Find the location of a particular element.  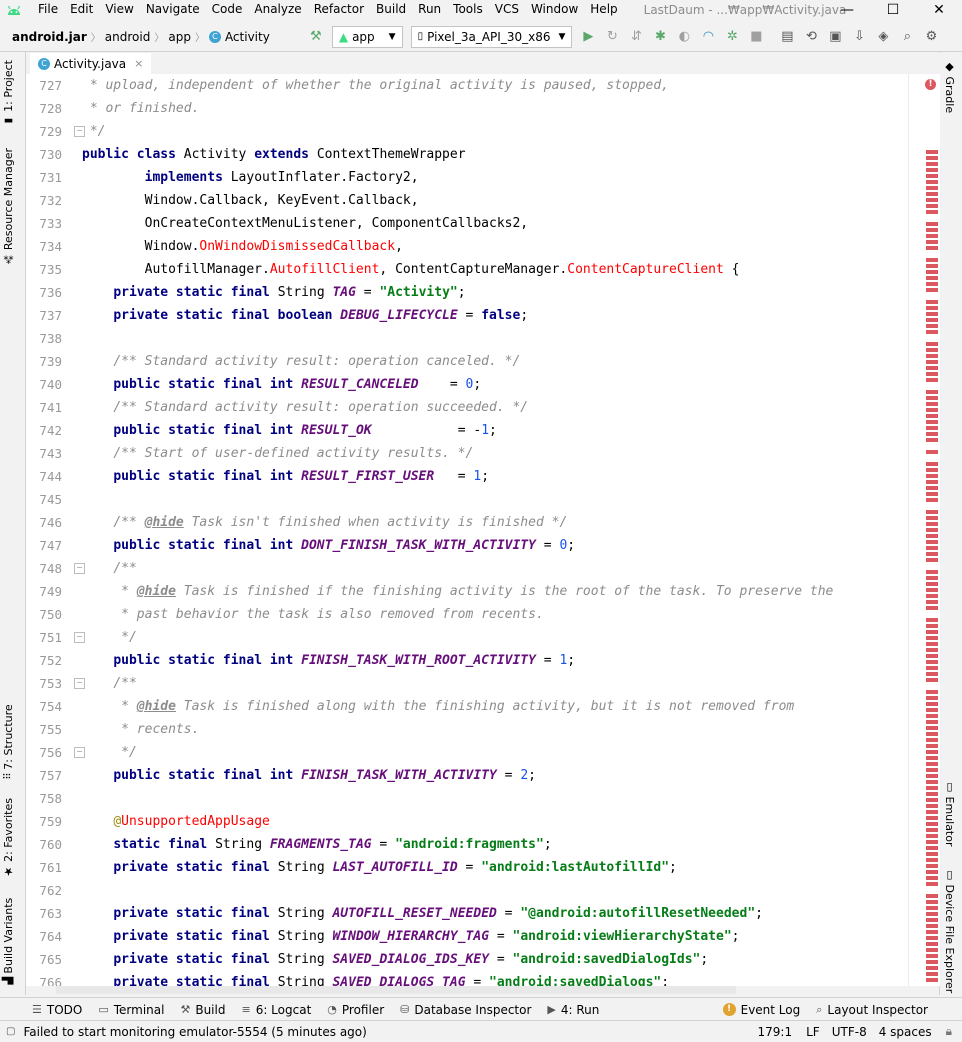

sdk-manager-icon: ⇩ is located at coordinates (859, 37).